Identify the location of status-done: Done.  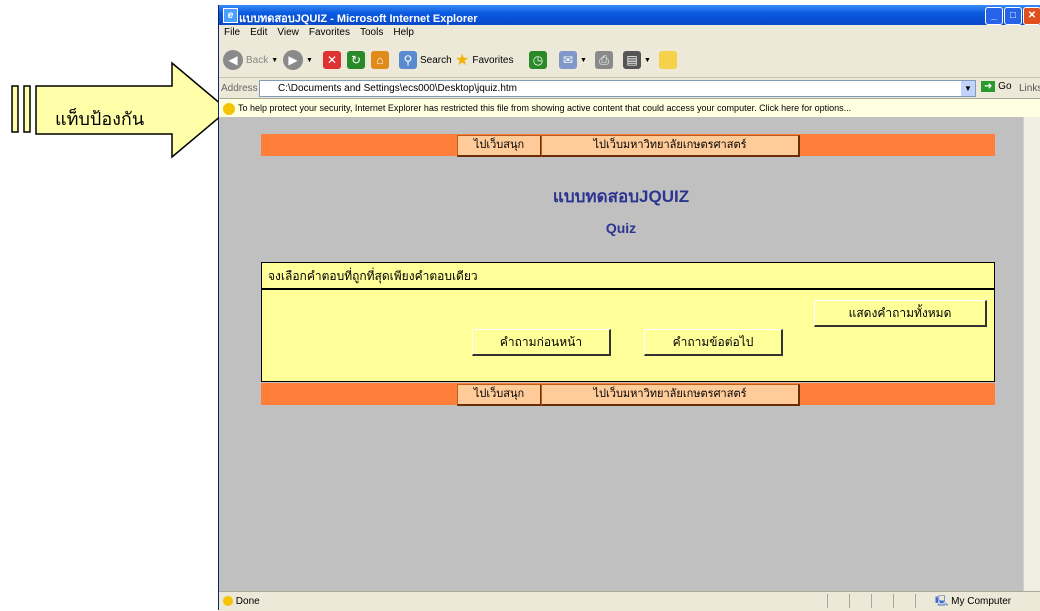
(241, 601).